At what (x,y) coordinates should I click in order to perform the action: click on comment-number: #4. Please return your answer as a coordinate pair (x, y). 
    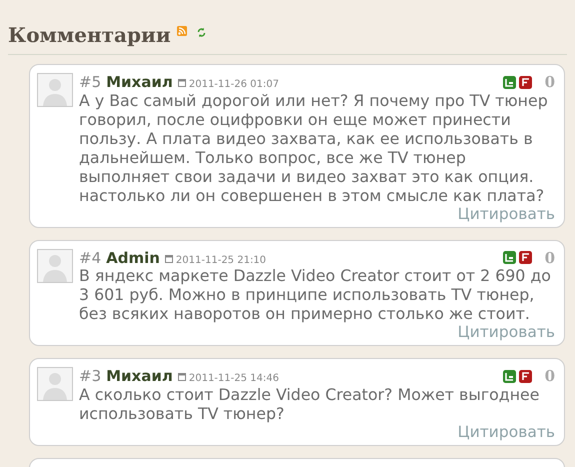
    Looking at the image, I should click on (90, 258).